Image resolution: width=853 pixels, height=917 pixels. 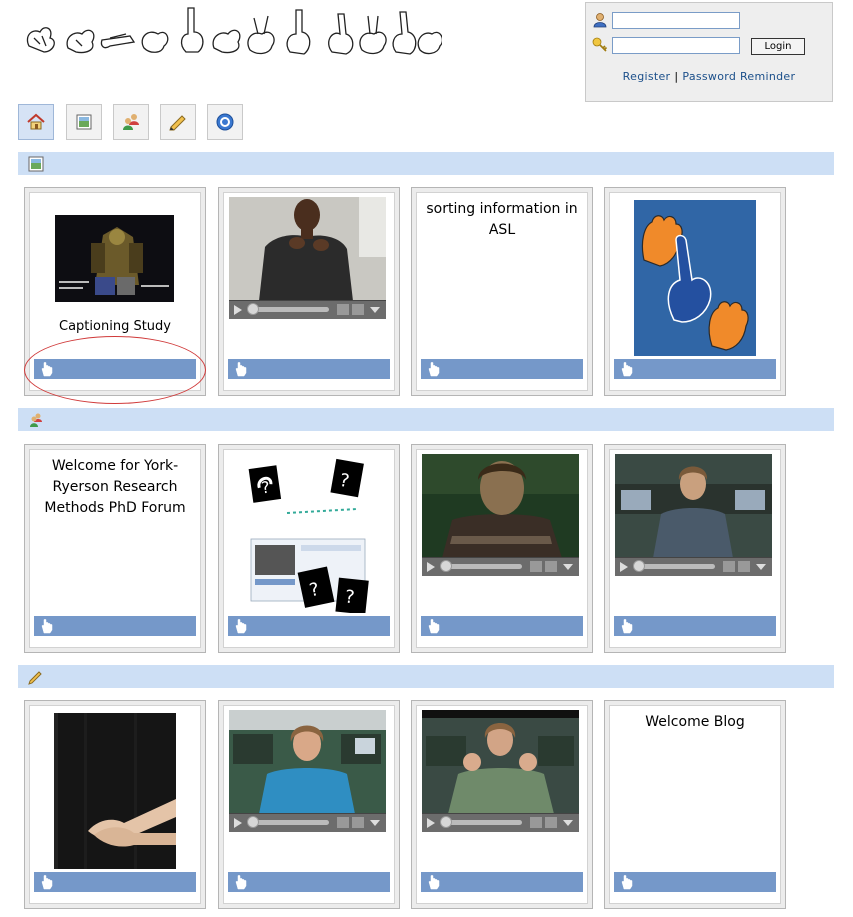 What do you see at coordinates (676, 20) in the screenshot?
I see `username-input` at bounding box center [676, 20].